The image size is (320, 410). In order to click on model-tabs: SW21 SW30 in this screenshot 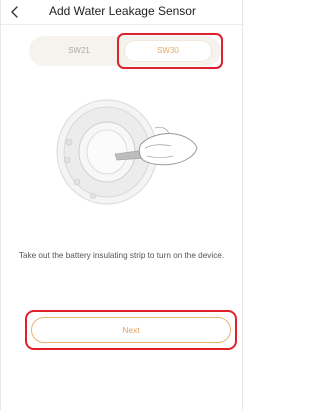, I will do `click(125, 51)`.